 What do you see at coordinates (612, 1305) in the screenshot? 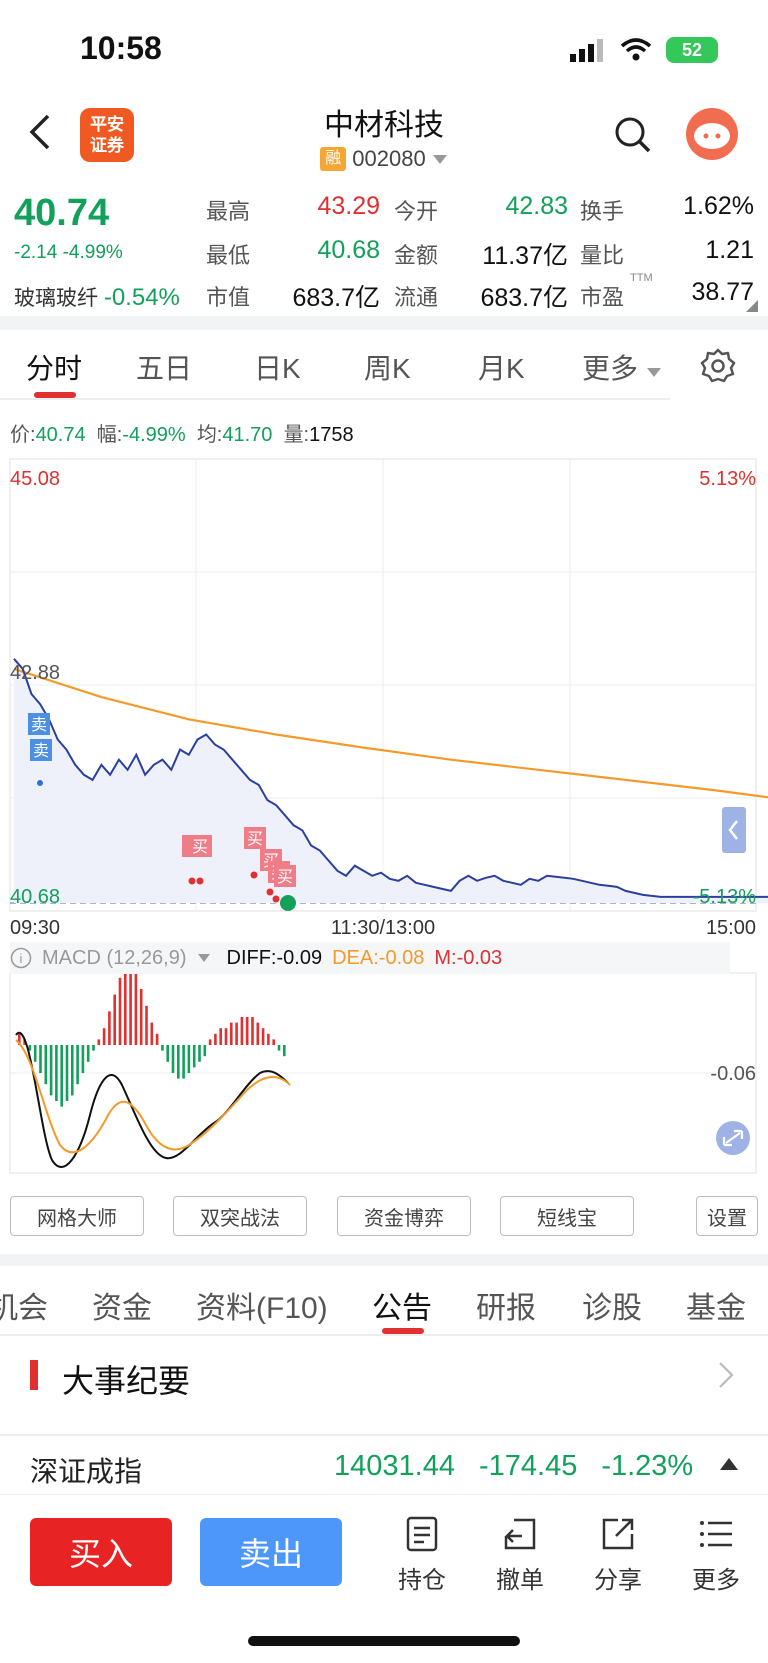
I see `tab-diagnosis: 诊股` at bounding box center [612, 1305].